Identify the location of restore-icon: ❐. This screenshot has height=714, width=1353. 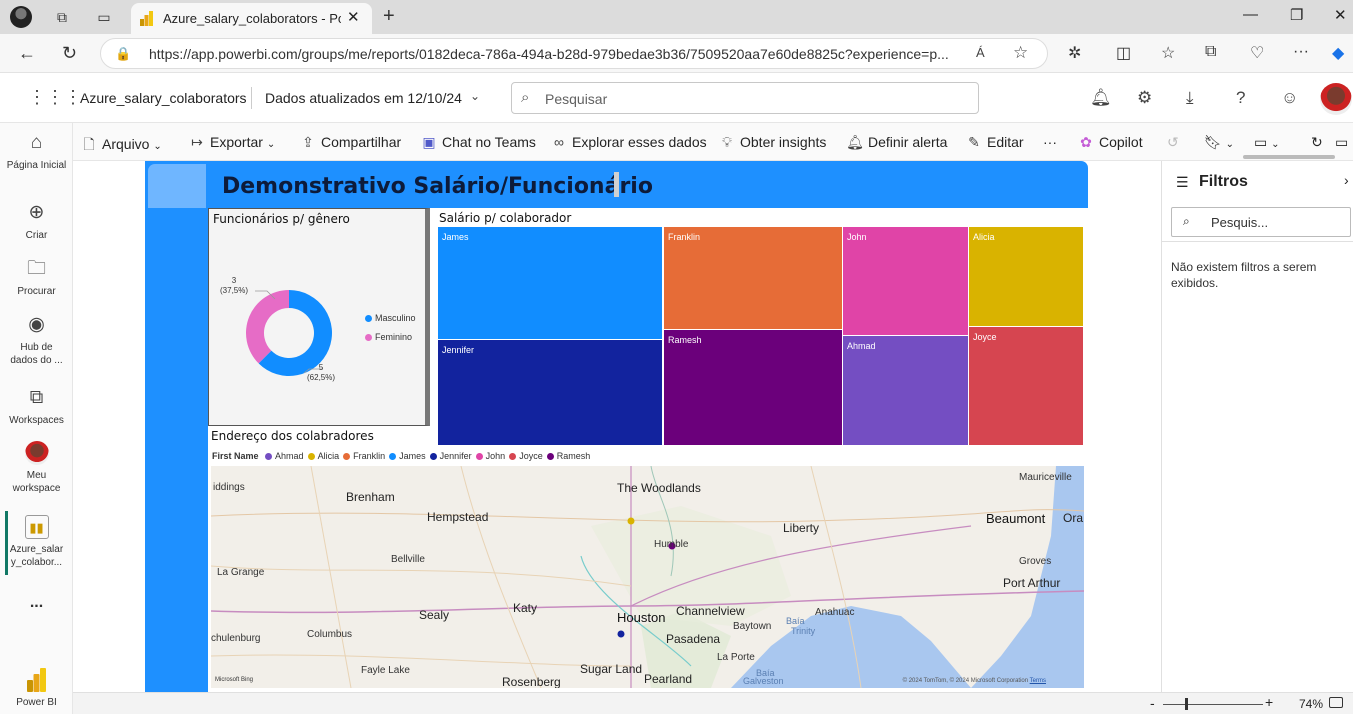
(1296, 15).